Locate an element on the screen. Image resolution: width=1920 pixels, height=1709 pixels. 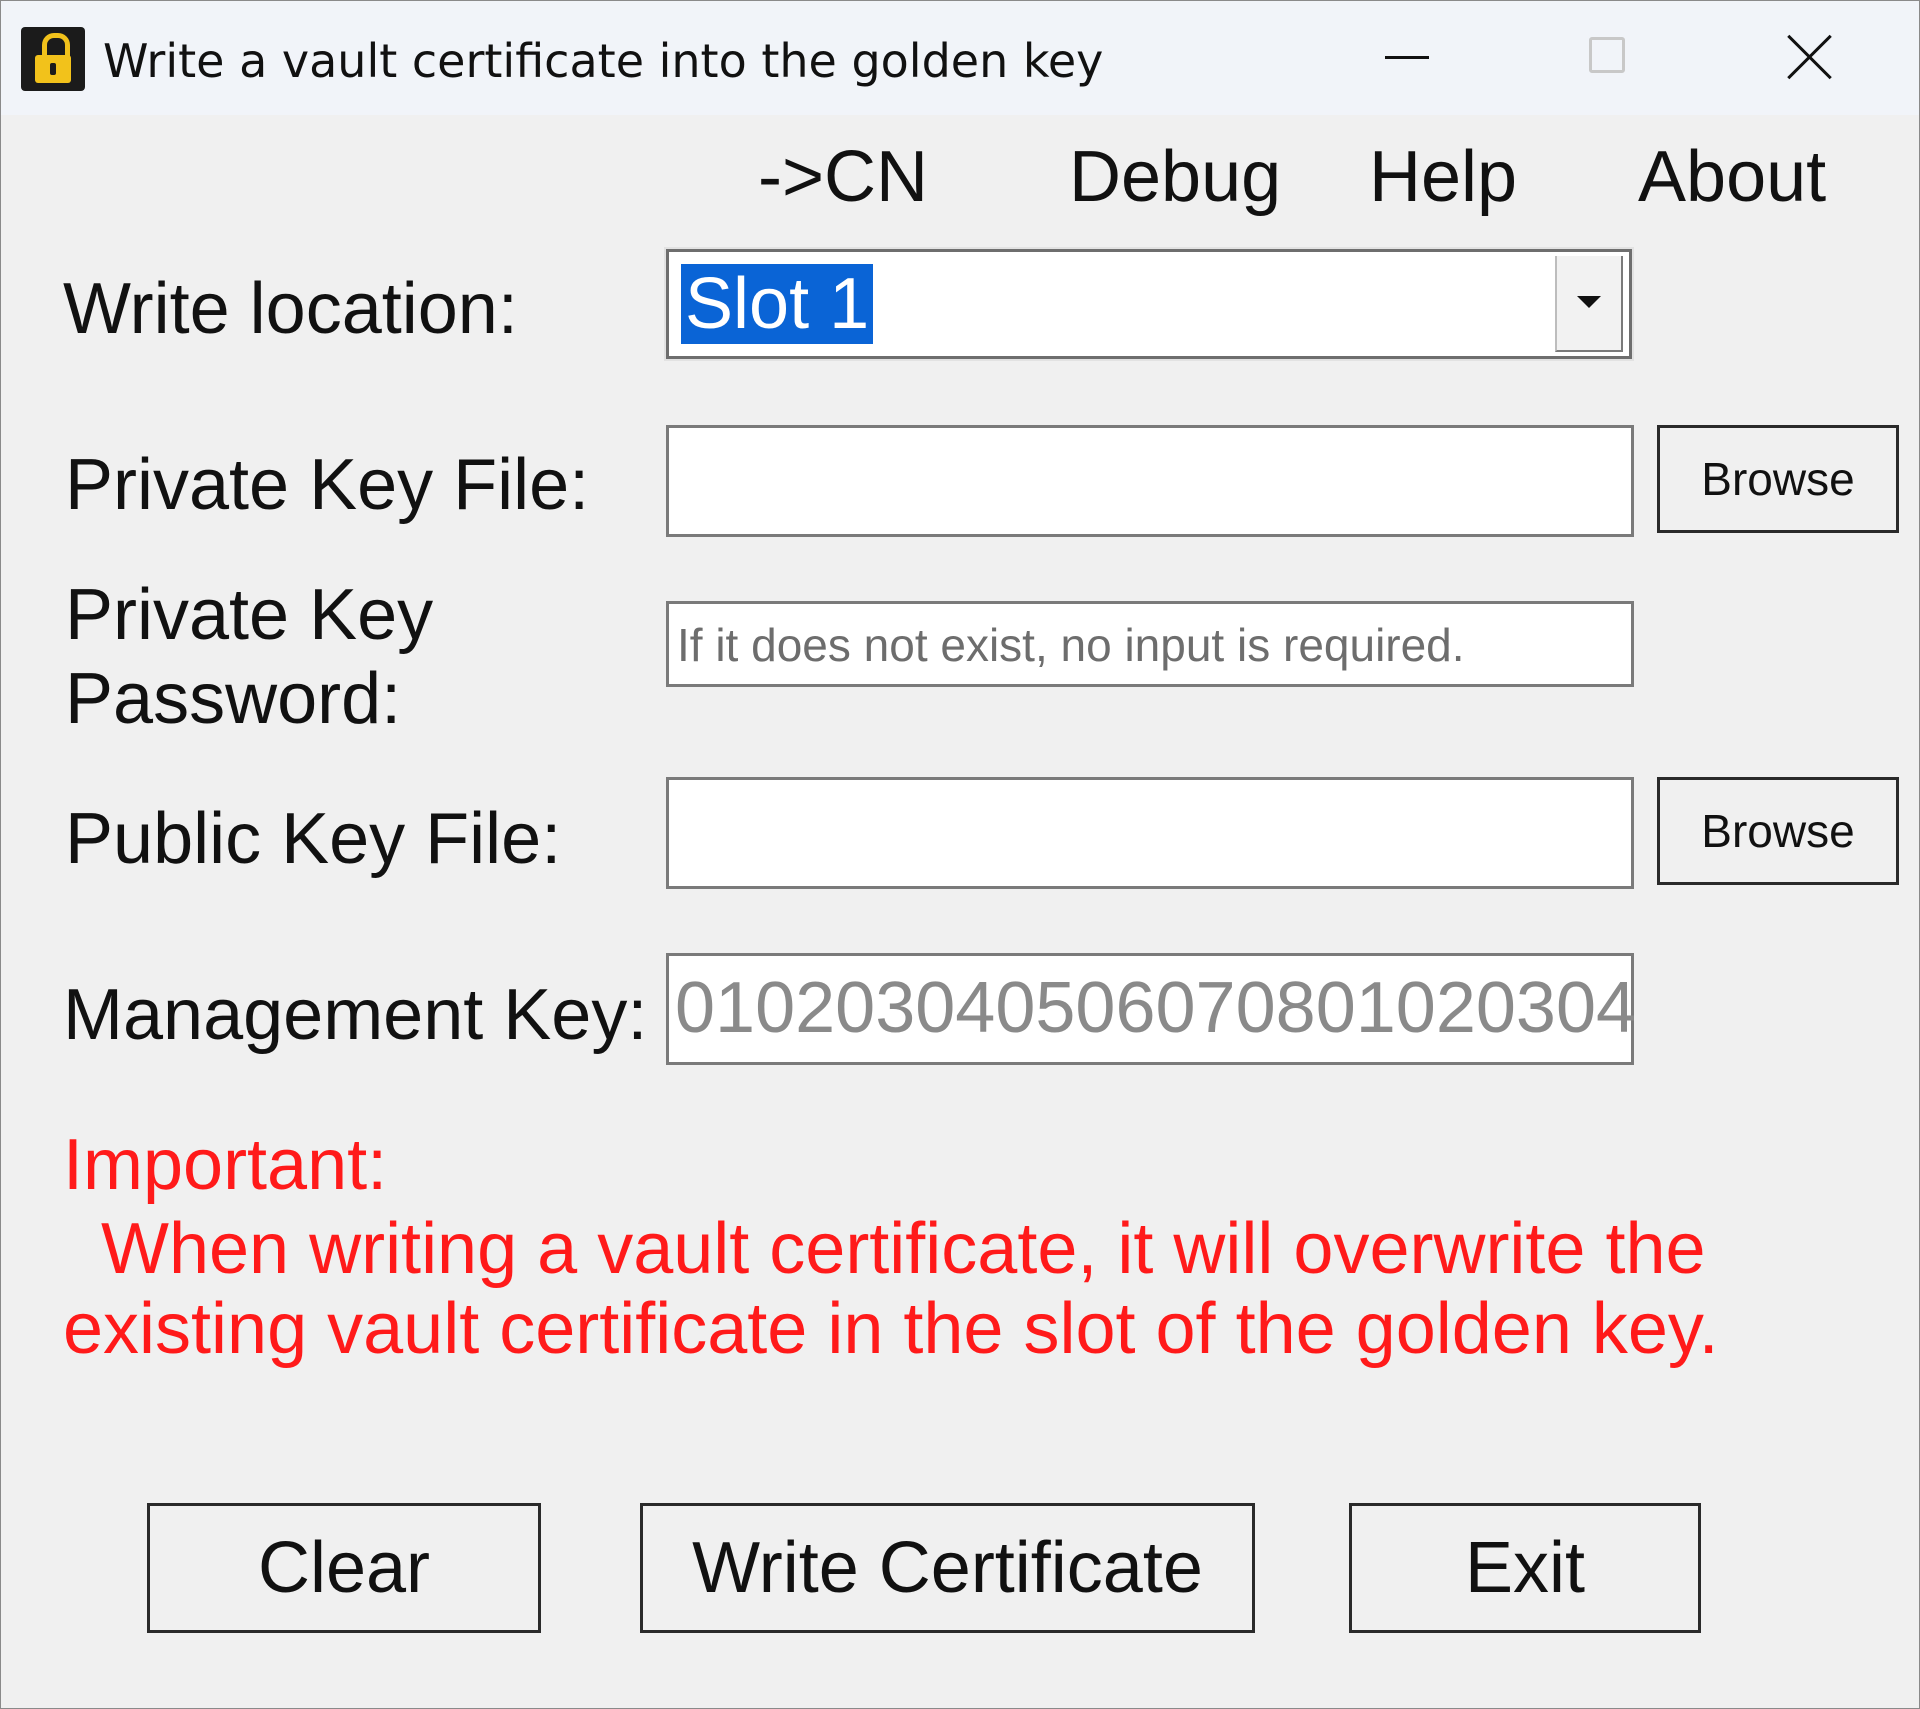
maximize-button is located at coordinates (1608, 58).